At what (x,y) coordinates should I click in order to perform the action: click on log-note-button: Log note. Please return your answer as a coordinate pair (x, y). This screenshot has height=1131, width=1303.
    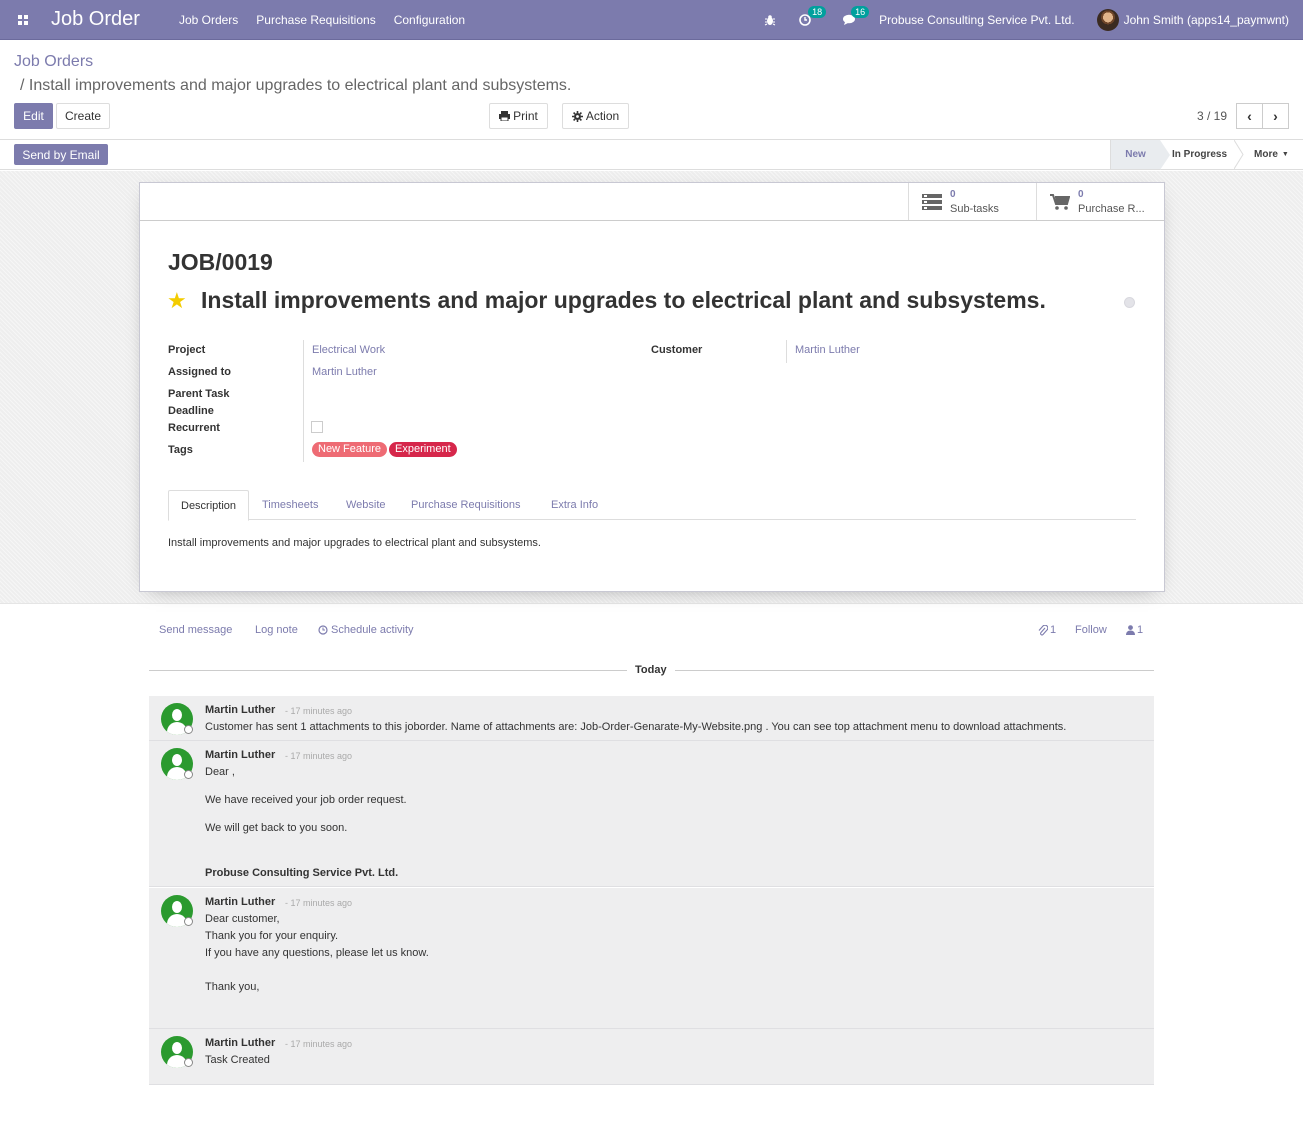
    Looking at the image, I should click on (276, 630).